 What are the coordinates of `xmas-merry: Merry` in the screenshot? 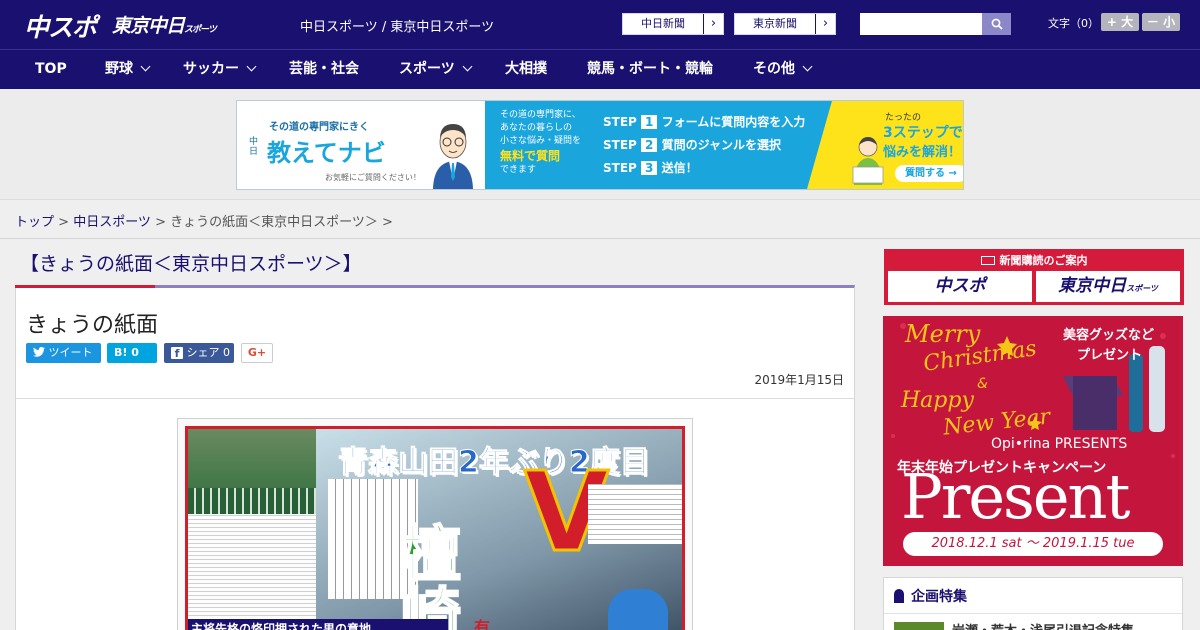 It's located at (943, 334).